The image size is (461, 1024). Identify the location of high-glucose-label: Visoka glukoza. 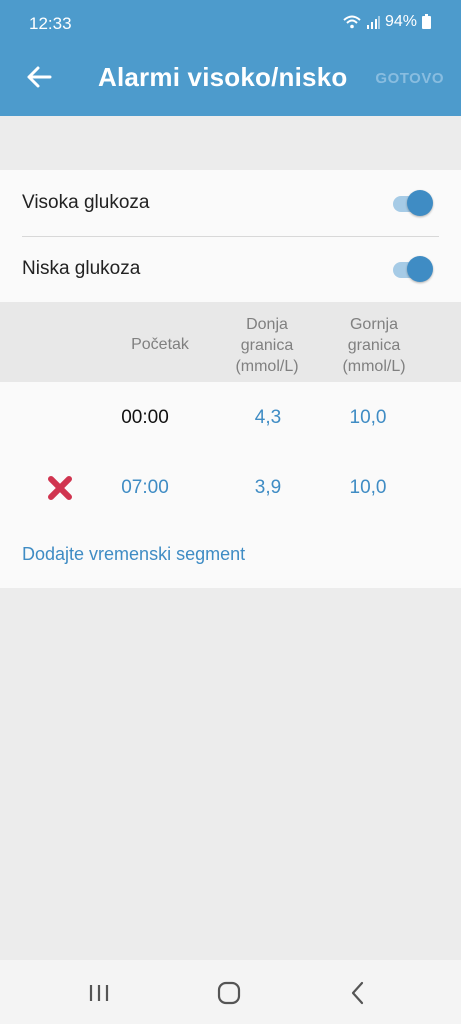
(86, 202).